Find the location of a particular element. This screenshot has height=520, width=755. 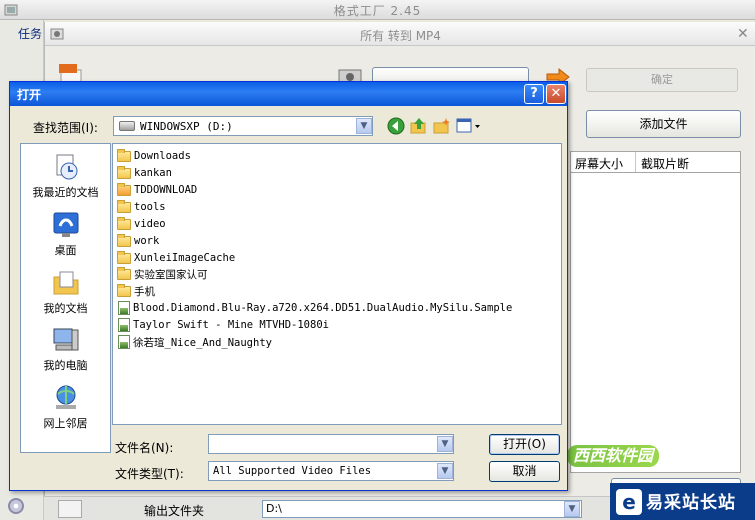

download-folder-icon is located at coordinates (124, 189).